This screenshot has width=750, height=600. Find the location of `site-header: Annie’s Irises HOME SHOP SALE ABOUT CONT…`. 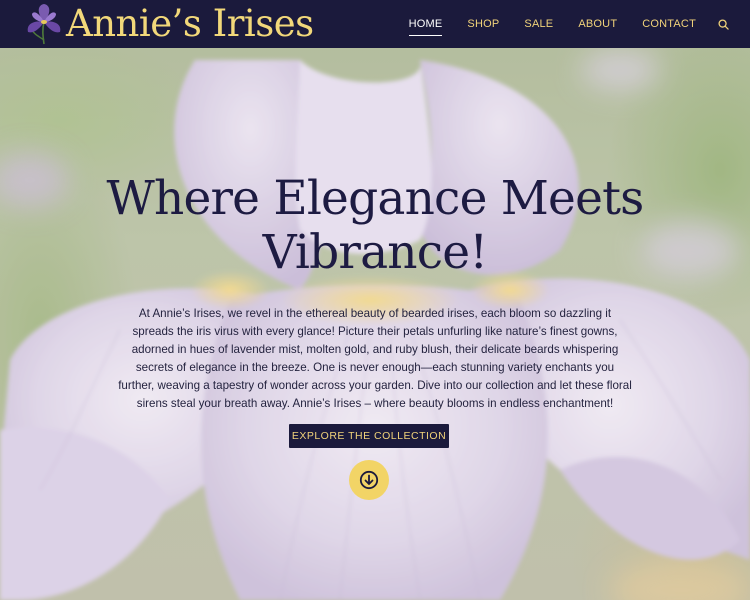

site-header: Annie’s Irises HOME SHOP SALE ABOUT CONT… is located at coordinates (375, 24).